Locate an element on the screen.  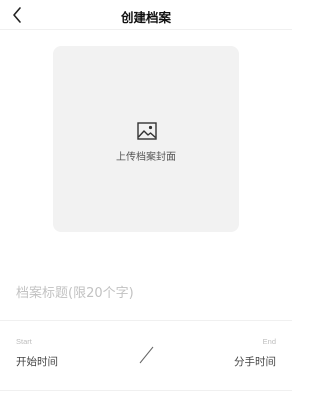
start-time-field: 开始时间 is located at coordinates (37, 361).